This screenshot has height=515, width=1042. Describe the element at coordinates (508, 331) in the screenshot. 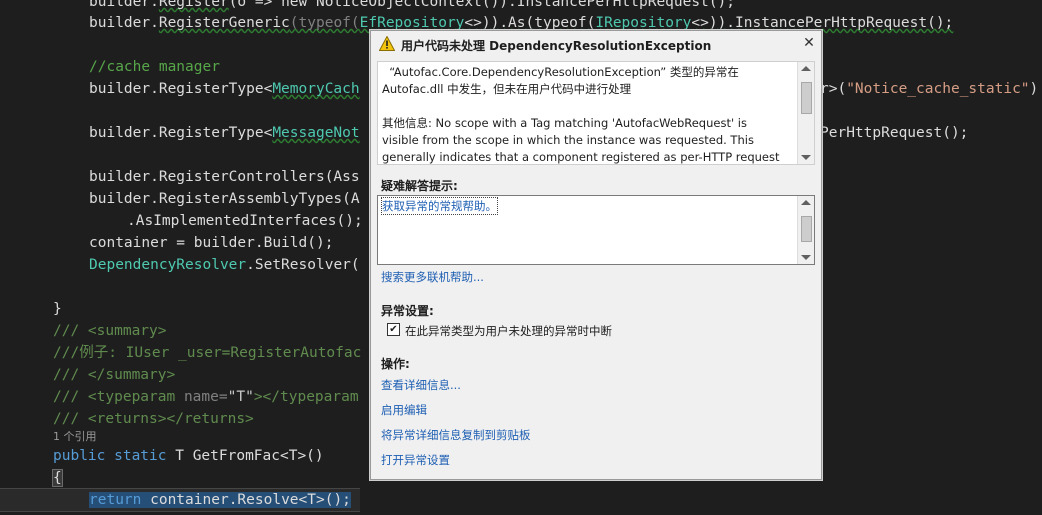

I see `checkbox-label: 在此异常类型为用户未处理的异常时中断` at that location.